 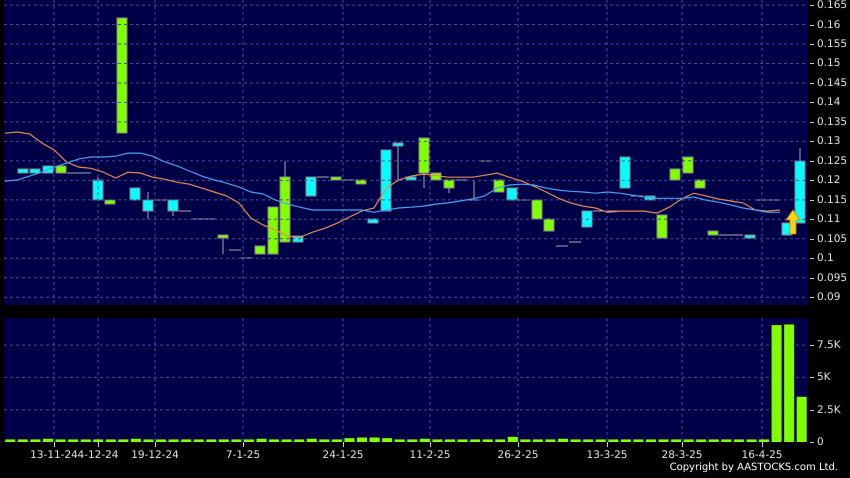 I want to click on y-axis-label: 0.15, so click(x=824, y=63).